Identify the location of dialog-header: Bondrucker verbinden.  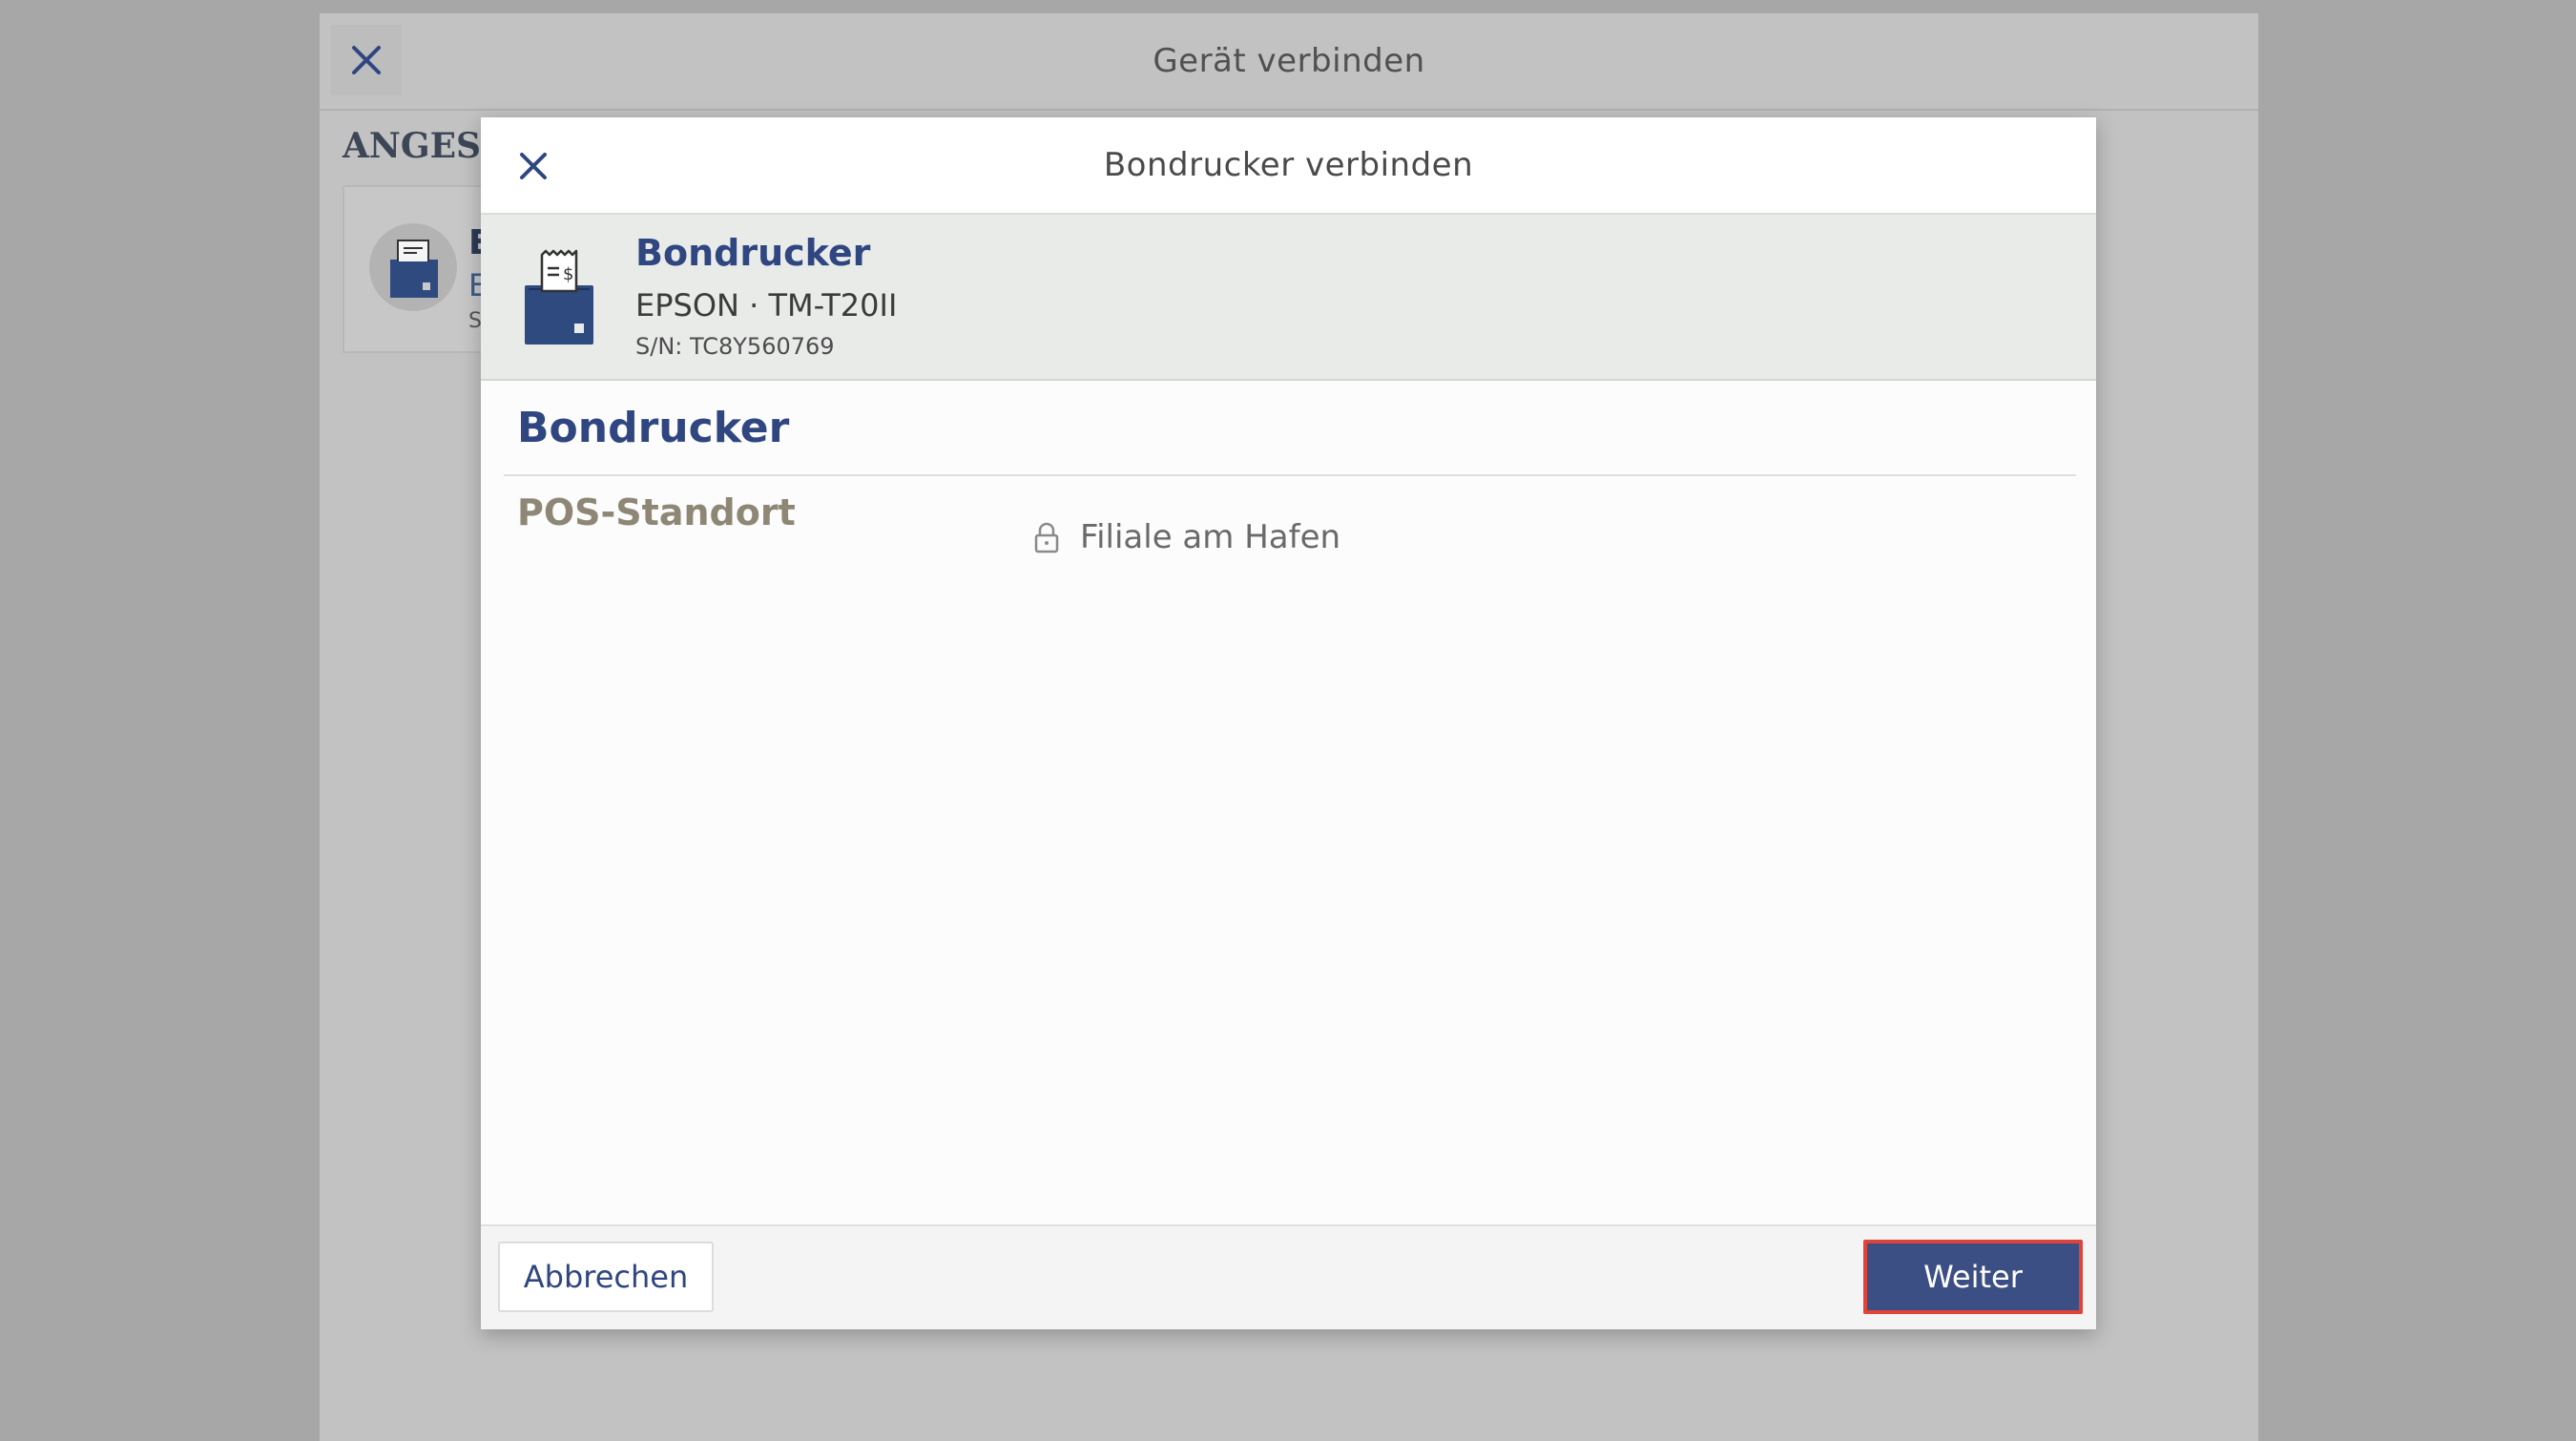
(1288, 166).